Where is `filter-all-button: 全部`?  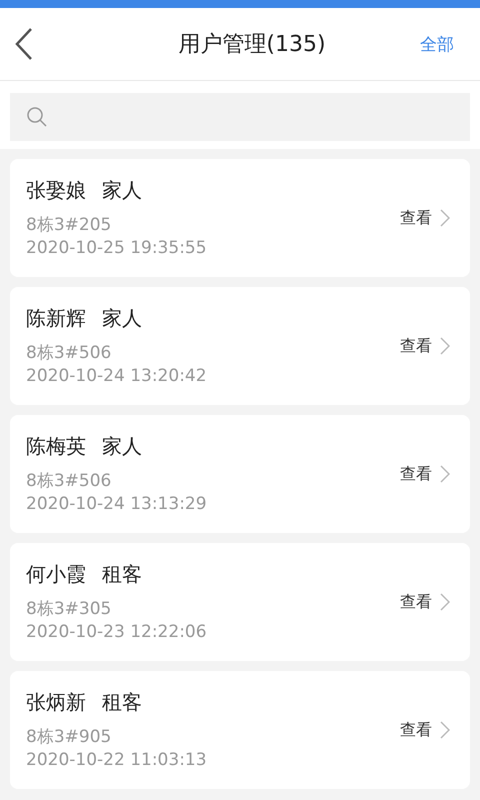
filter-all-button: 全部 is located at coordinates (437, 44).